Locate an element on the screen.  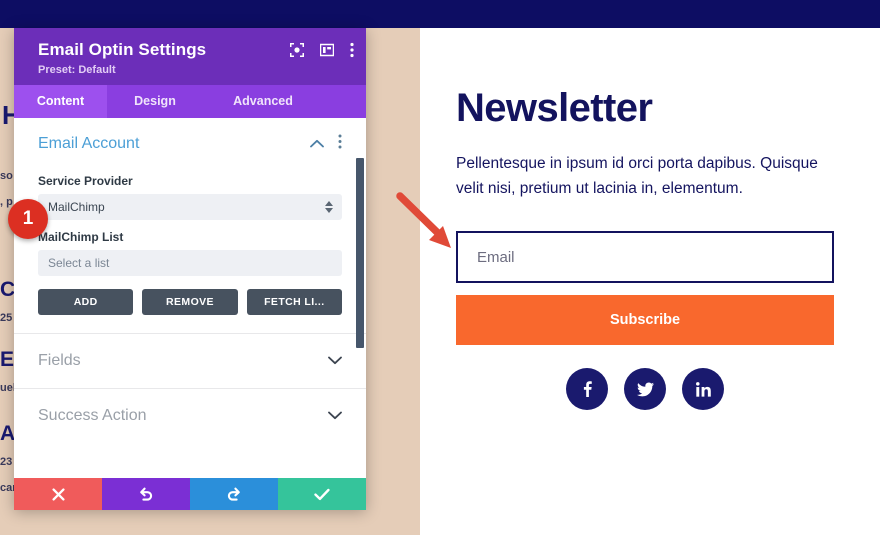
success-action-section-label: Success Action is located at coordinates (92, 415).